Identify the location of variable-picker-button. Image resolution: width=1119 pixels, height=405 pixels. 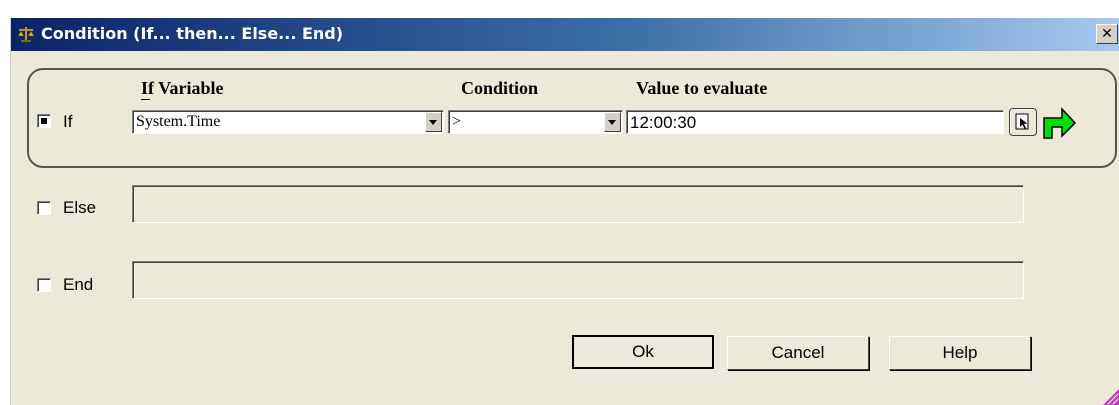
(1023, 122).